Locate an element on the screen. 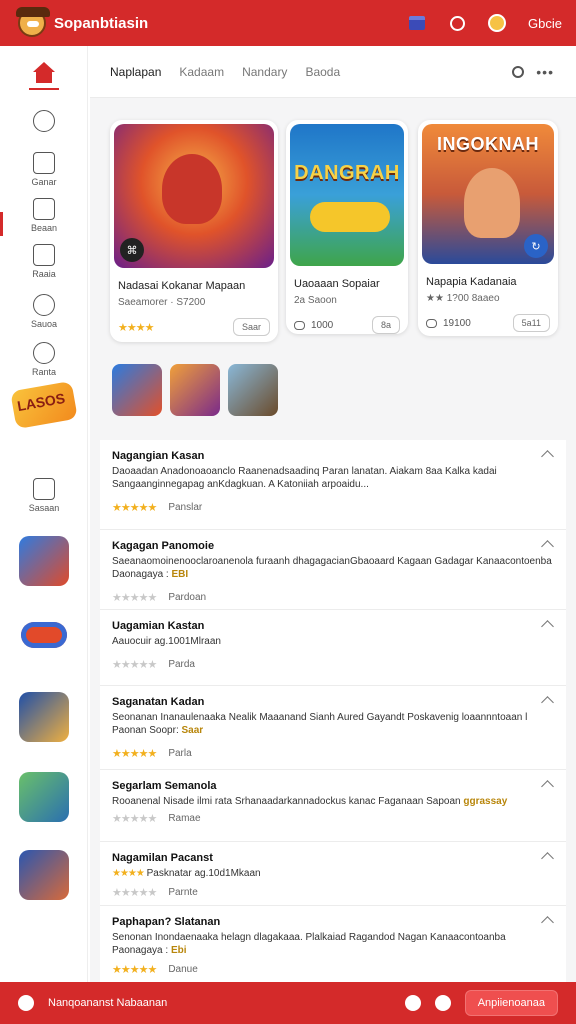 Image resolution: width=576 pixels, height=1024 pixels. rail-home is located at coordinates (44, 76).